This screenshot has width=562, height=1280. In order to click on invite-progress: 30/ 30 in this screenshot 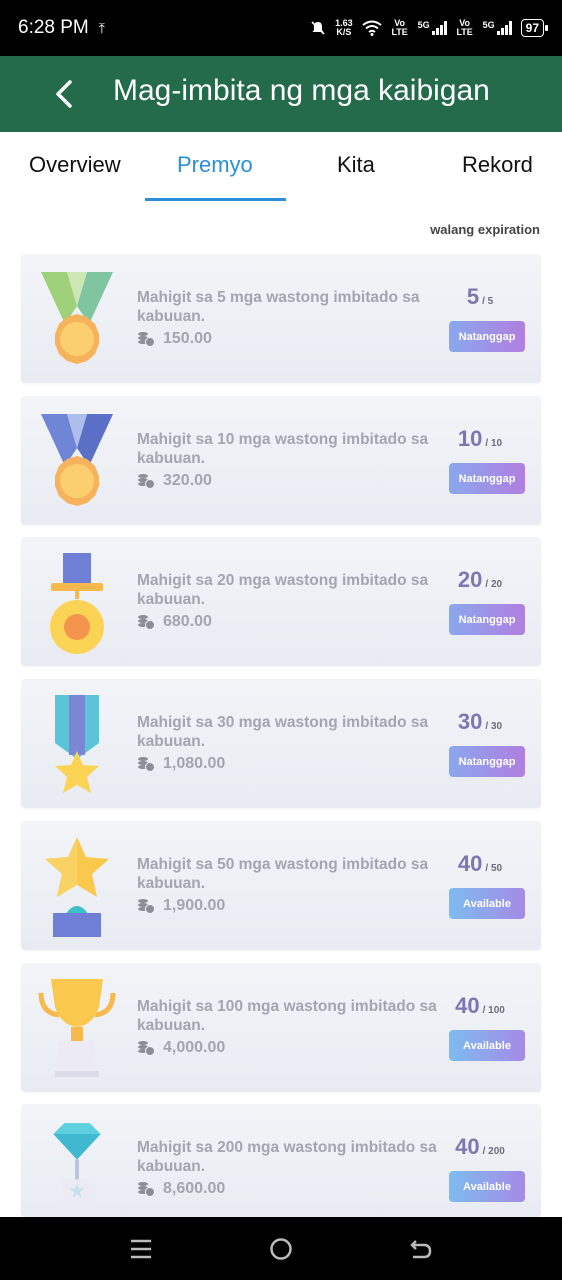, I will do `click(480, 722)`.